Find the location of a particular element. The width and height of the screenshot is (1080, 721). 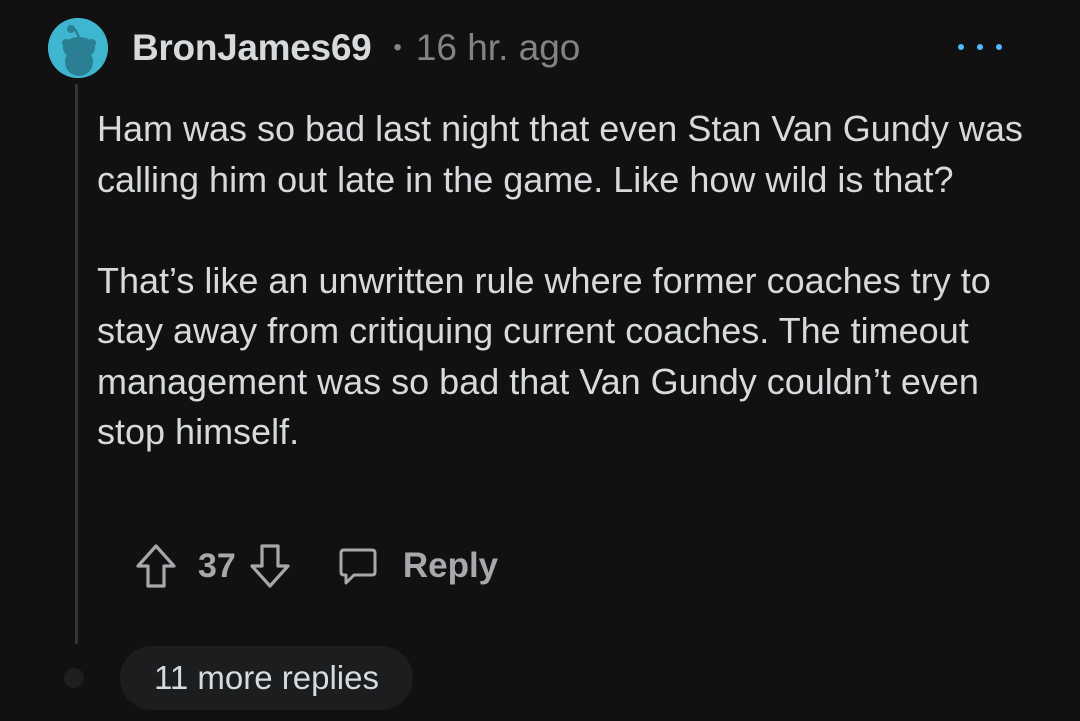

timestamp: 16 hr. ago is located at coordinates (498, 47).